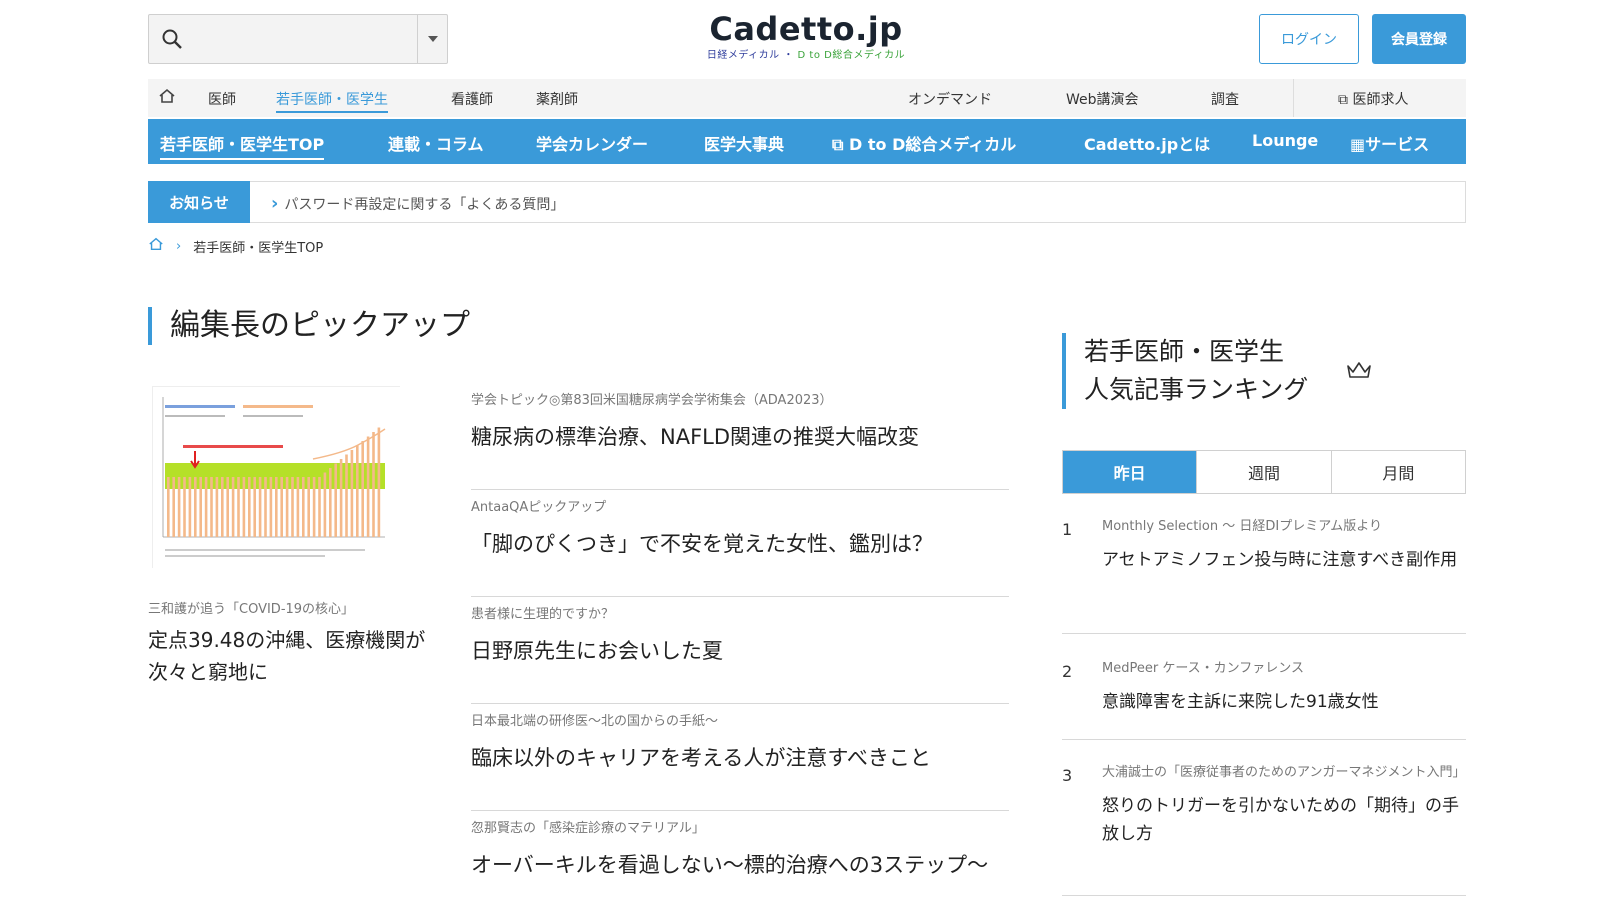 The width and height of the screenshot is (1600, 900). I want to click on feature-title: 定点39.48の沖縄、医療機関が次々と窮地に, so click(293, 656).